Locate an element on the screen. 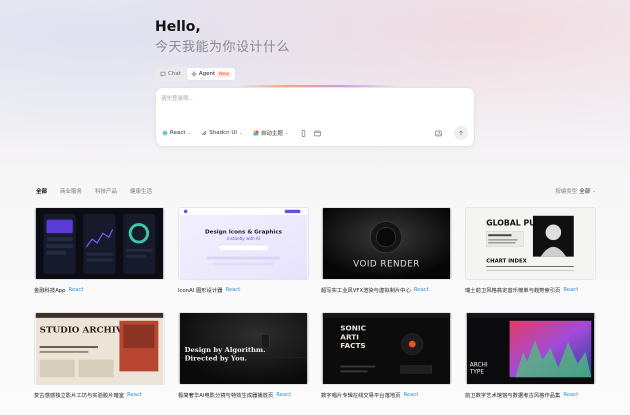 This screenshot has height=415, width=630. void-render-preview: VOID RENDER is located at coordinates (386, 243).